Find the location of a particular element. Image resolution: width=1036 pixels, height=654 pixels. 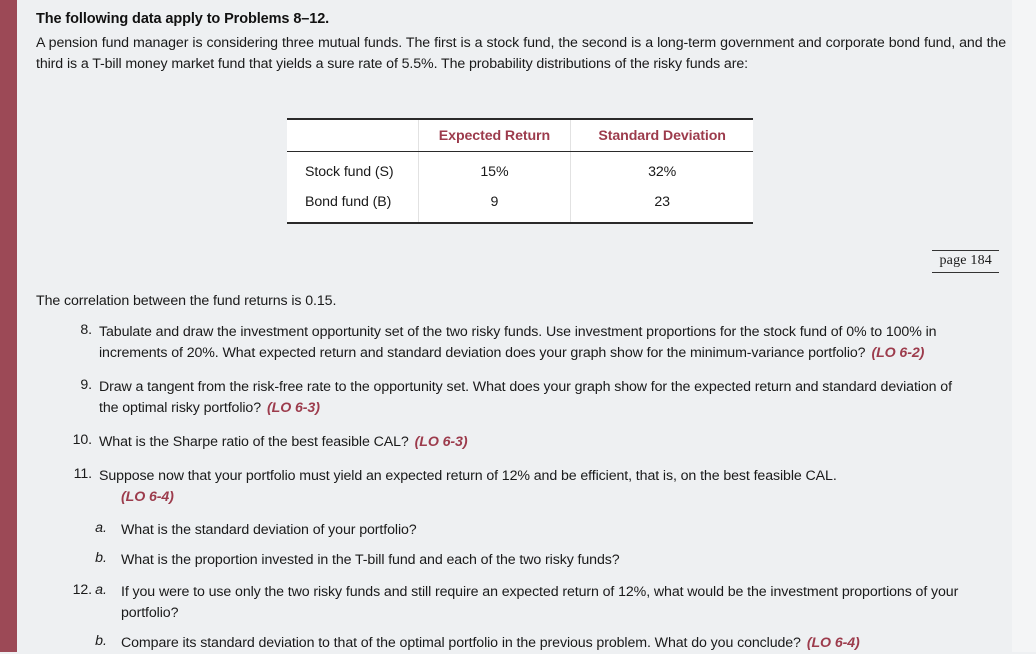

problem-number: 10. is located at coordinates (82, 440).